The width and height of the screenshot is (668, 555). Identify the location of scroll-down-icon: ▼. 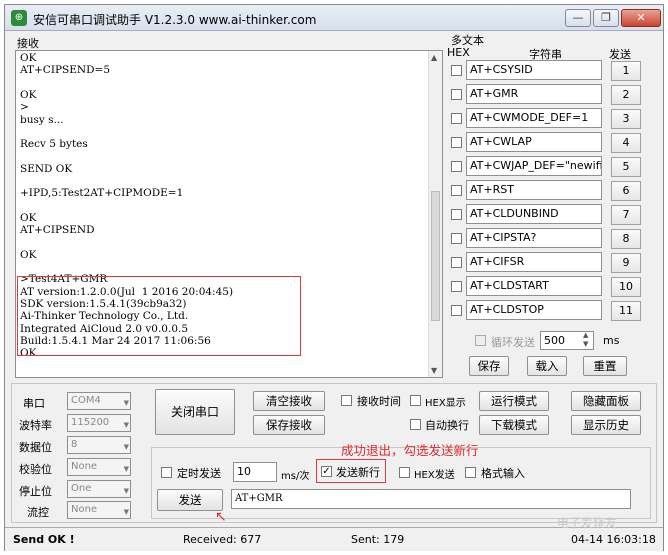
(434, 370).